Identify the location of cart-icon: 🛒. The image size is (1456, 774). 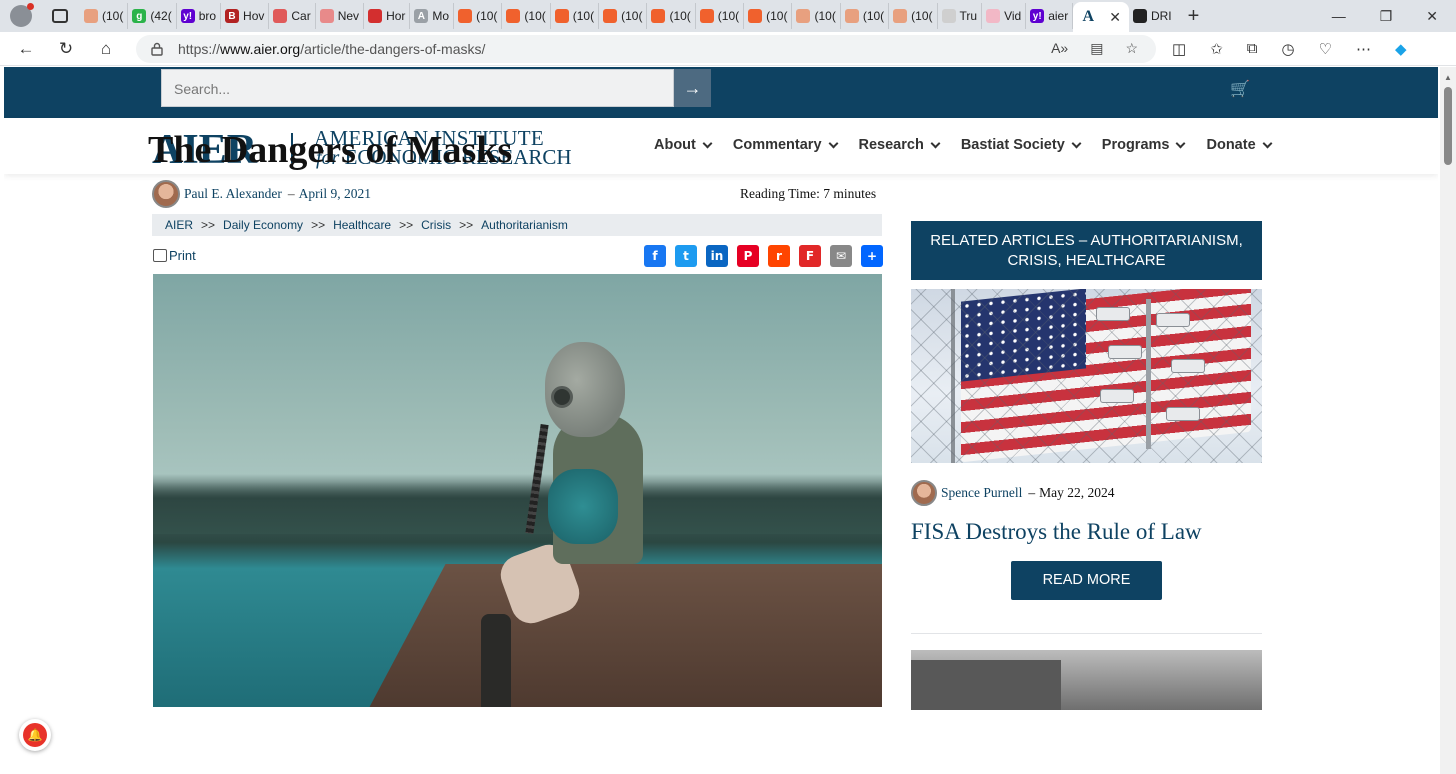
(1240, 89).